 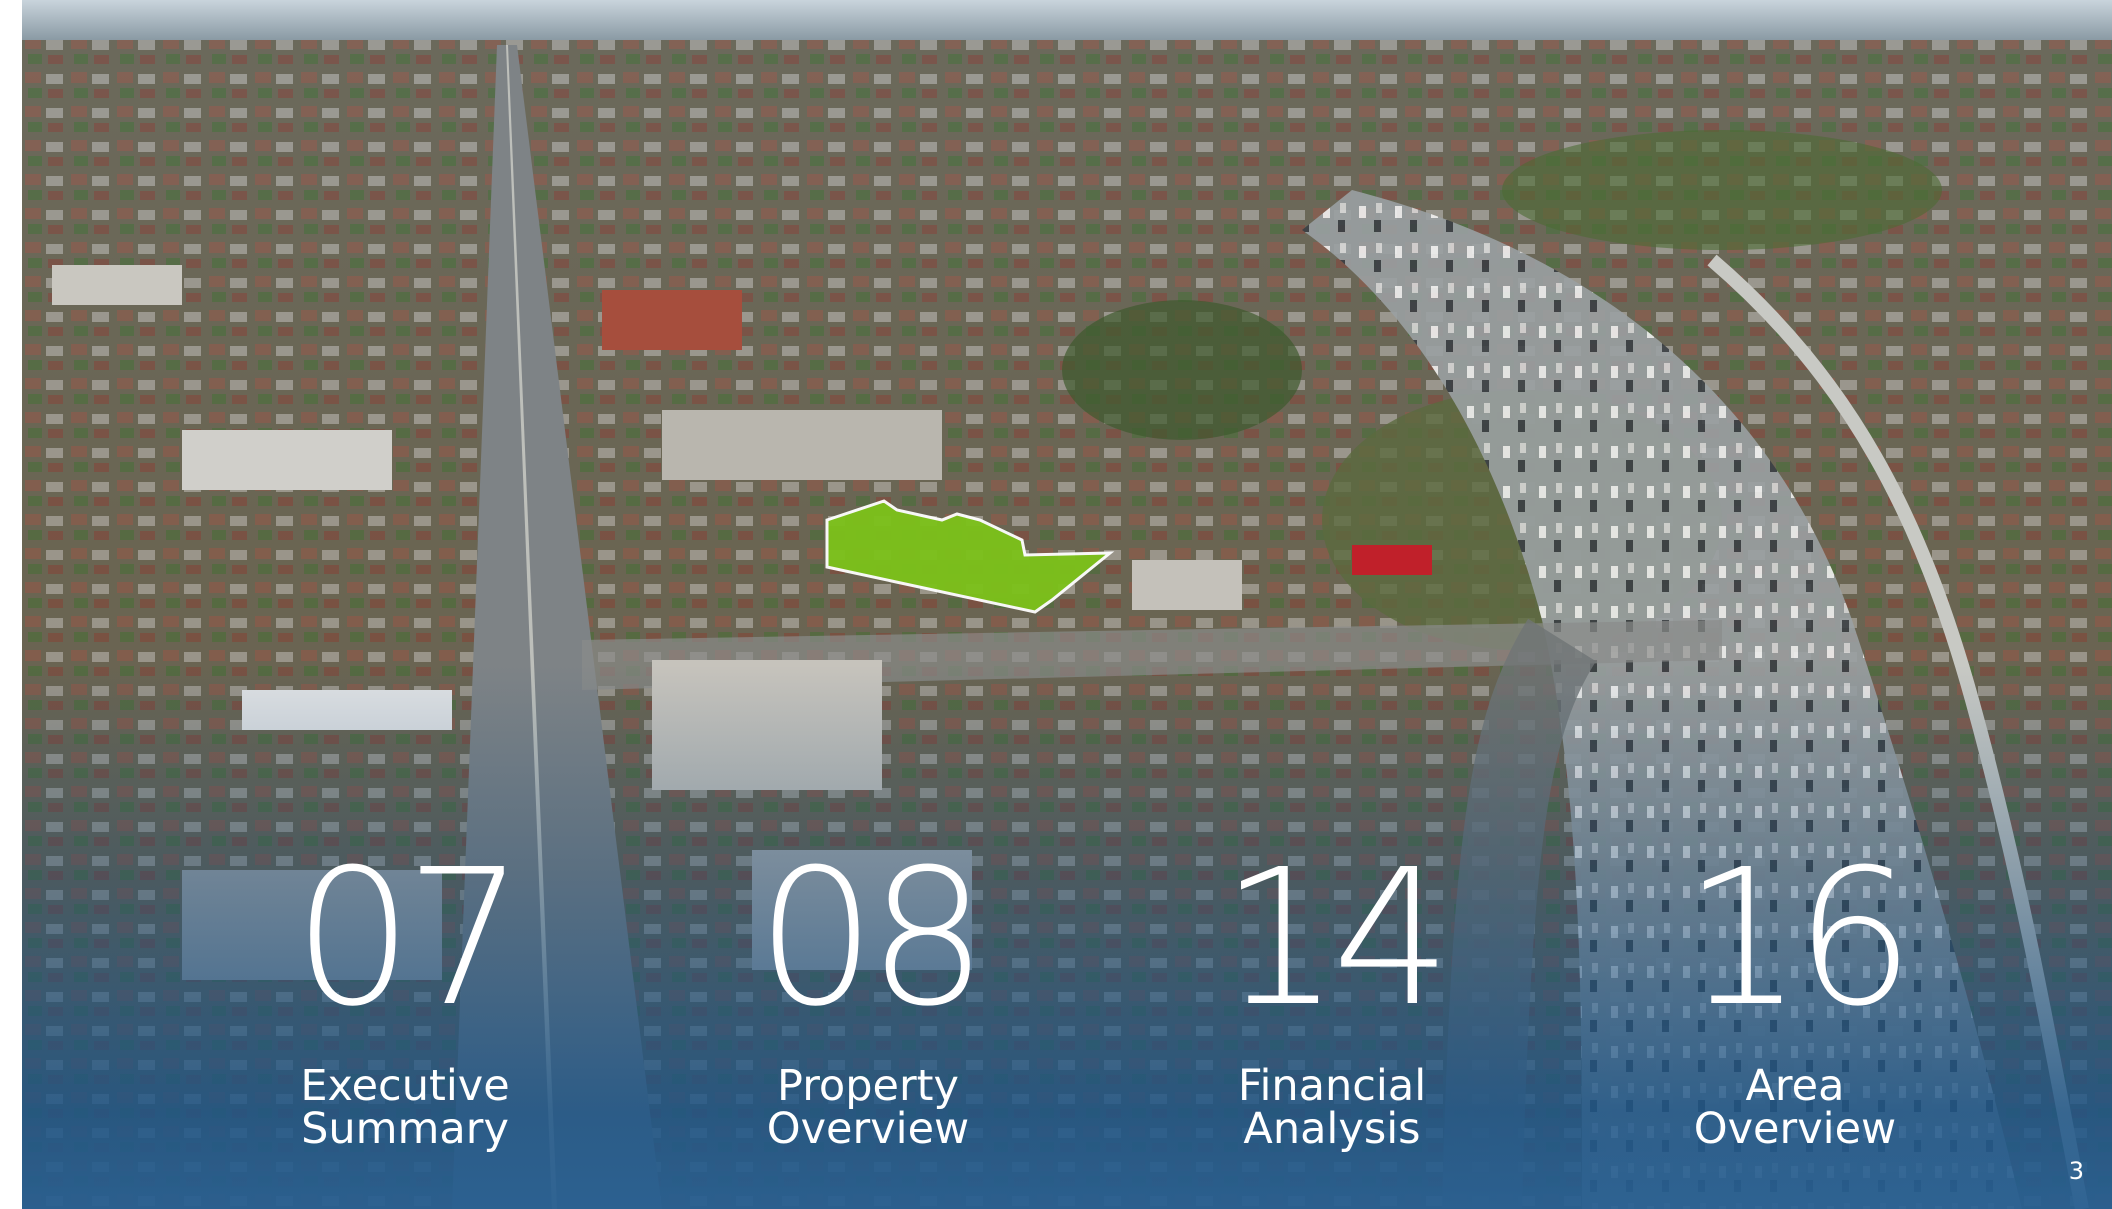 I want to click on toc-label-line-1: Executive, so click(x=405, y=1086).